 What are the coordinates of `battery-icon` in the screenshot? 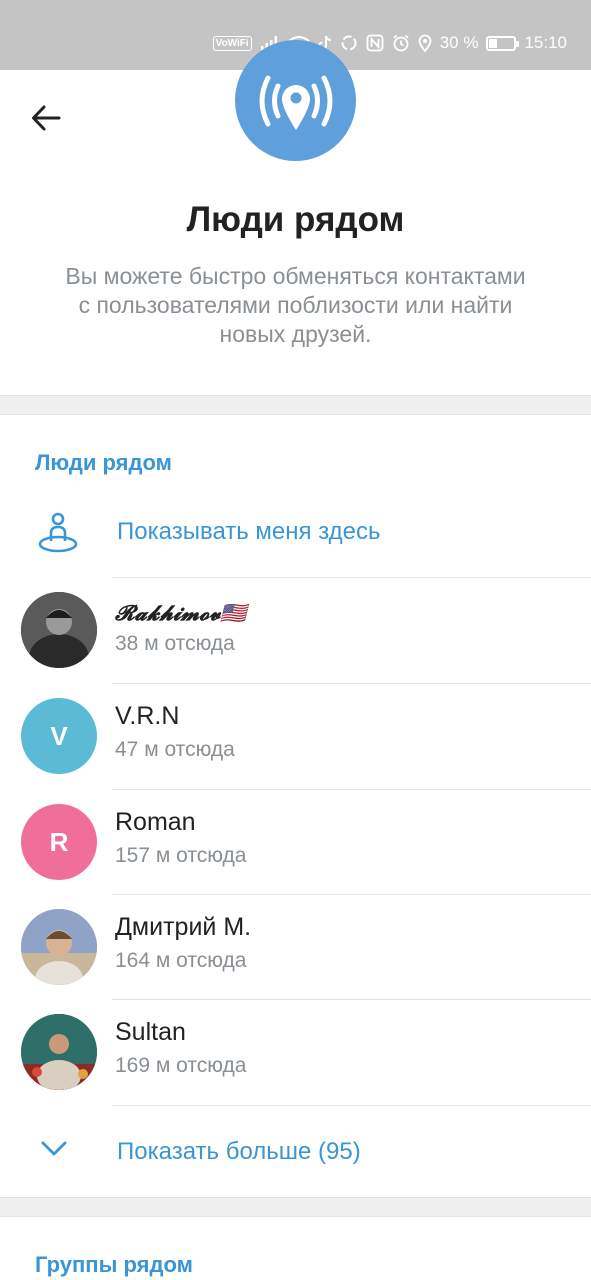 It's located at (503, 43).